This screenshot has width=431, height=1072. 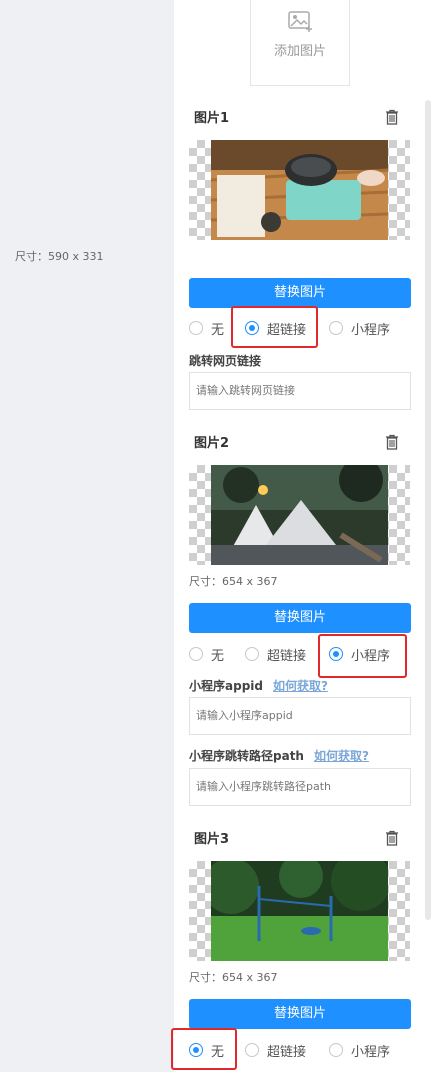 I want to click on appid-input: 请输入小程序appid, so click(x=300, y=716).